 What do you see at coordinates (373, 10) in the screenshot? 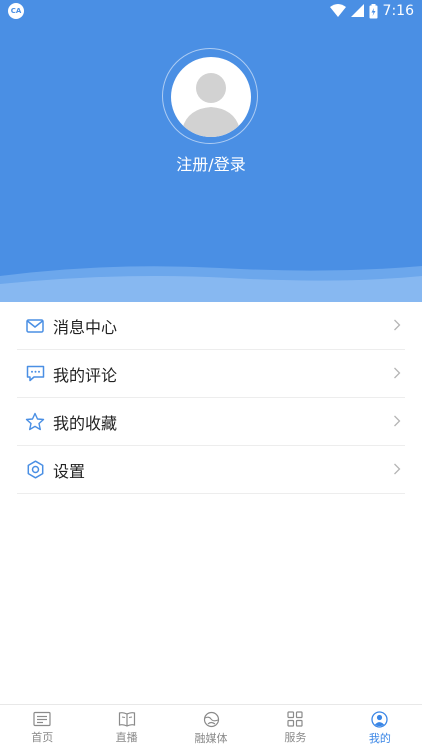
I see `battery-icon` at bounding box center [373, 10].